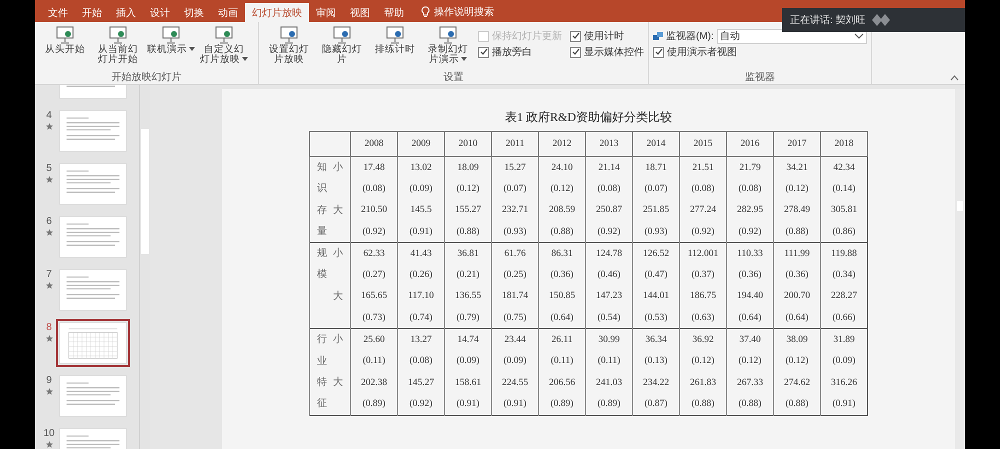 Image resolution: width=1000 pixels, height=449 pixels. Describe the element at coordinates (844, 318) in the screenshot. I see `table-cell: (0.66)` at that location.